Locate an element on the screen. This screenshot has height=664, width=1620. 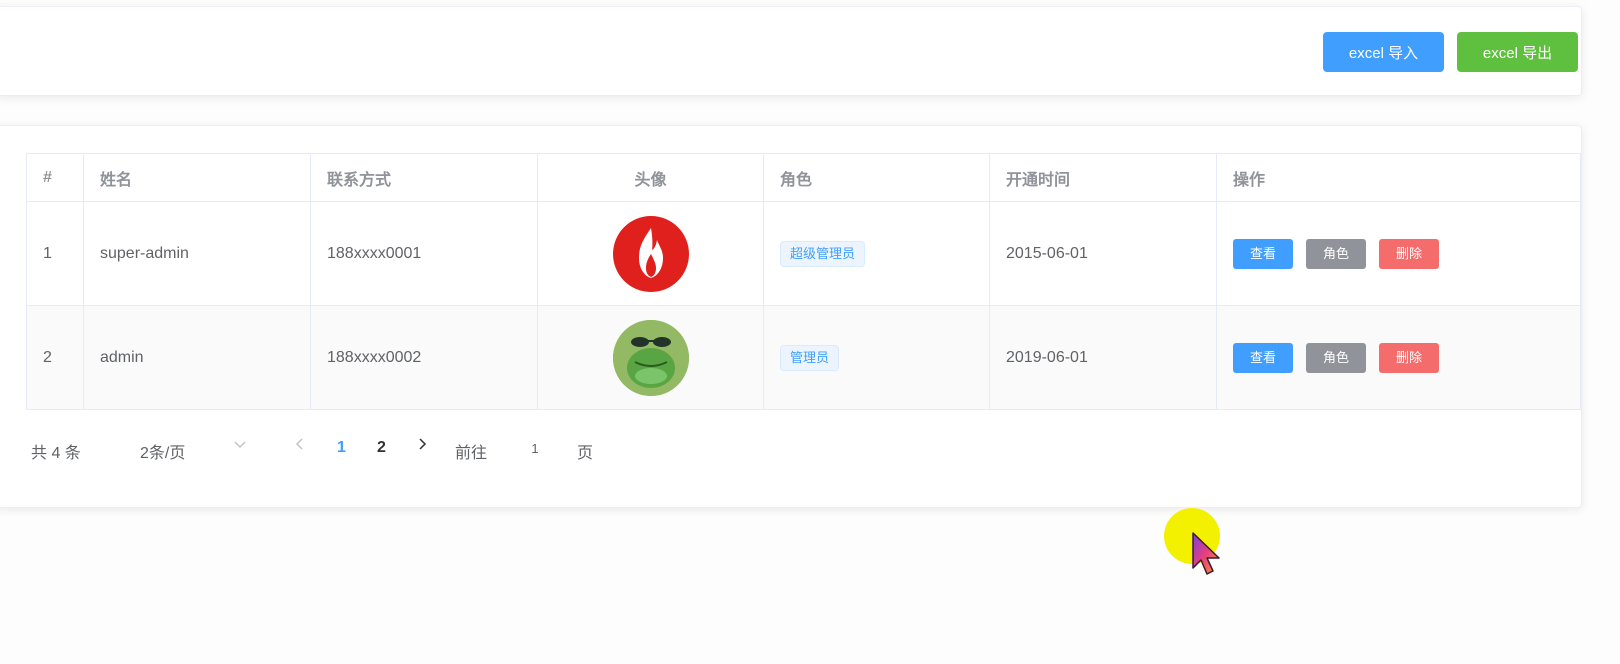
fire-logo-avatar is located at coordinates (650, 253).